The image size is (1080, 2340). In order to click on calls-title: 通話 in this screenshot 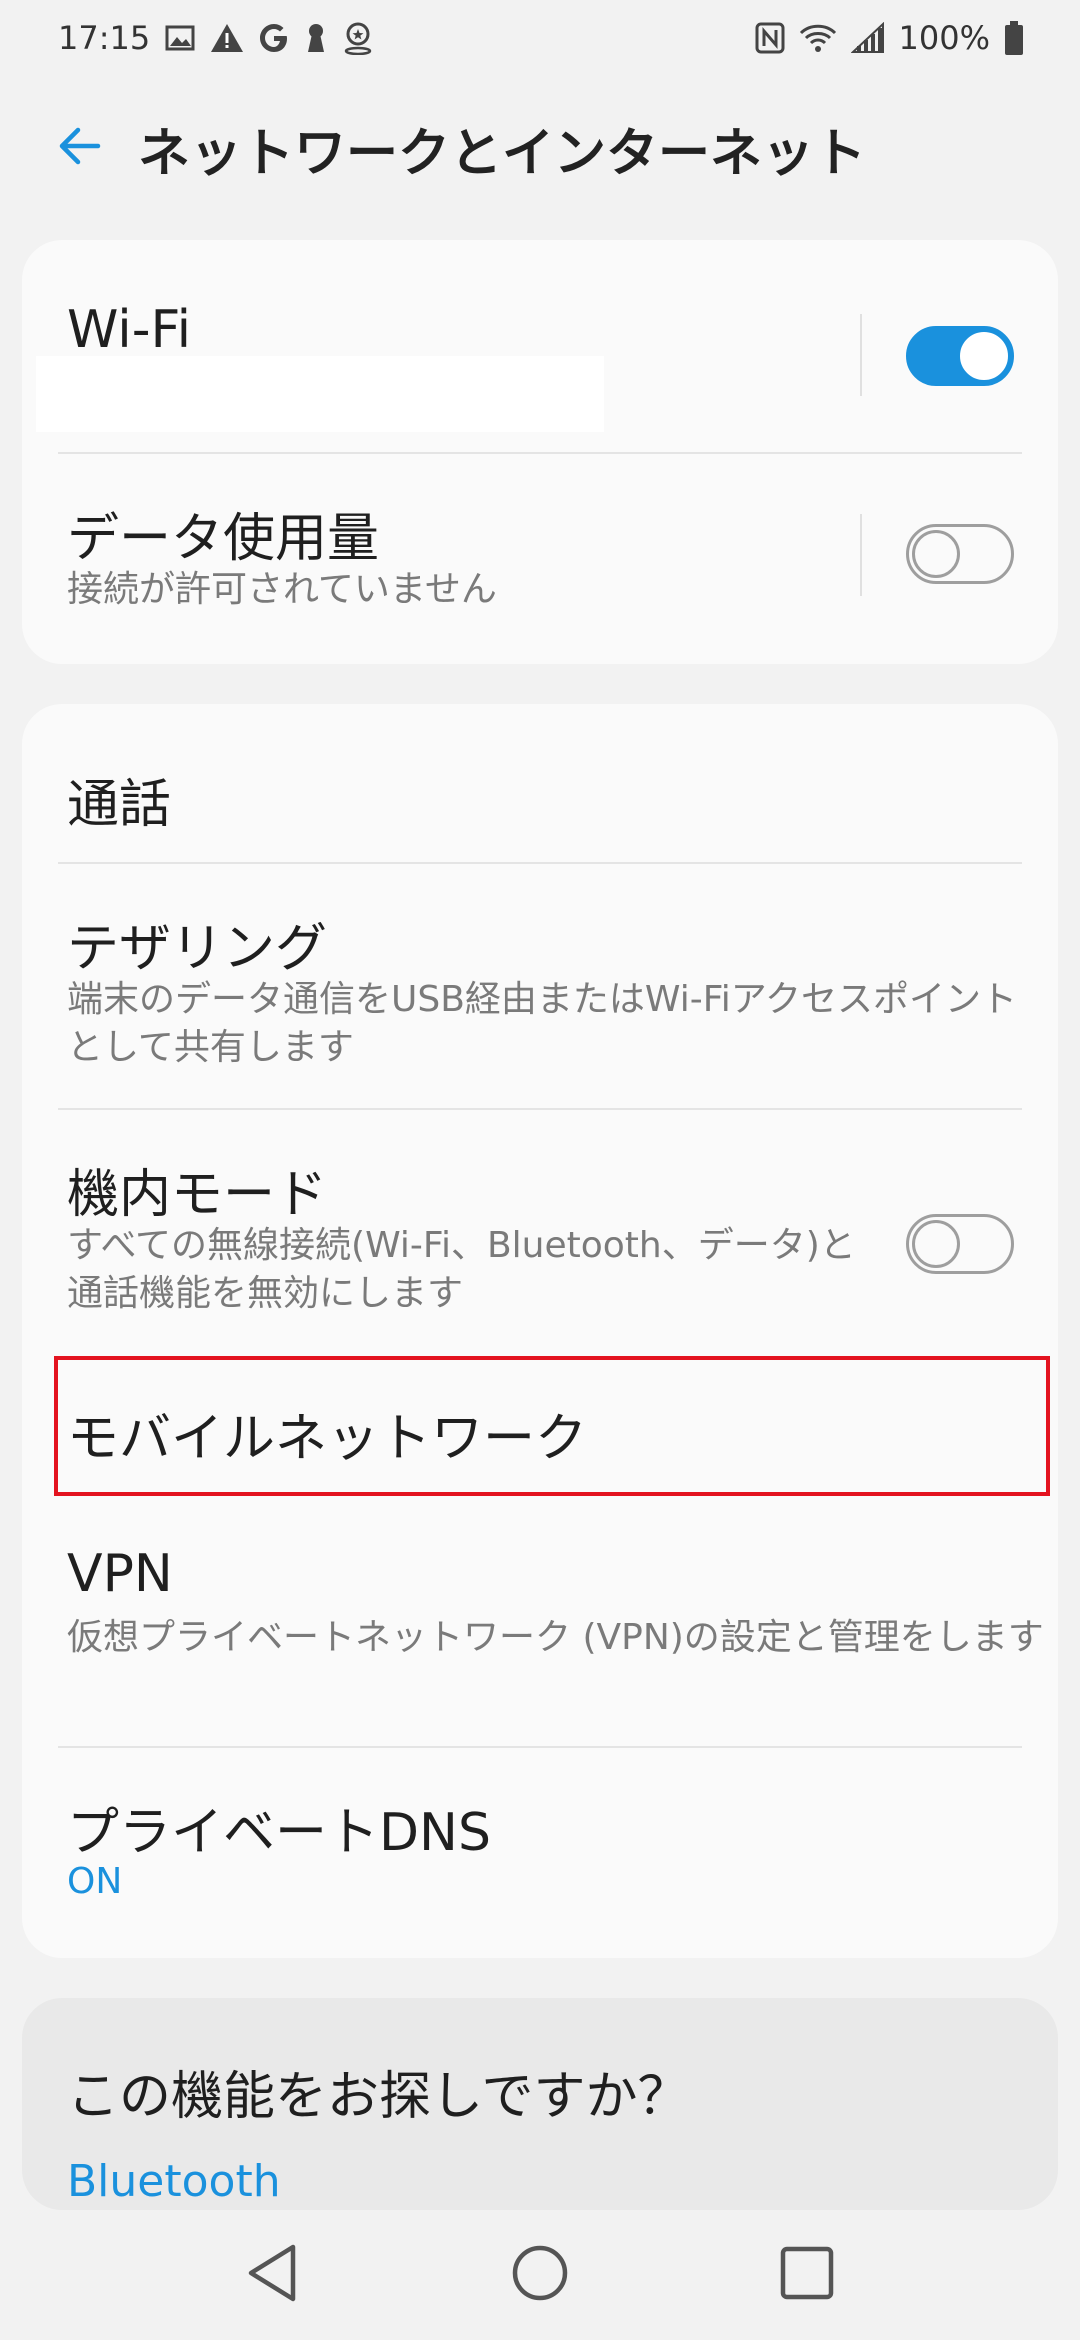, I will do `click(119, 805)`.